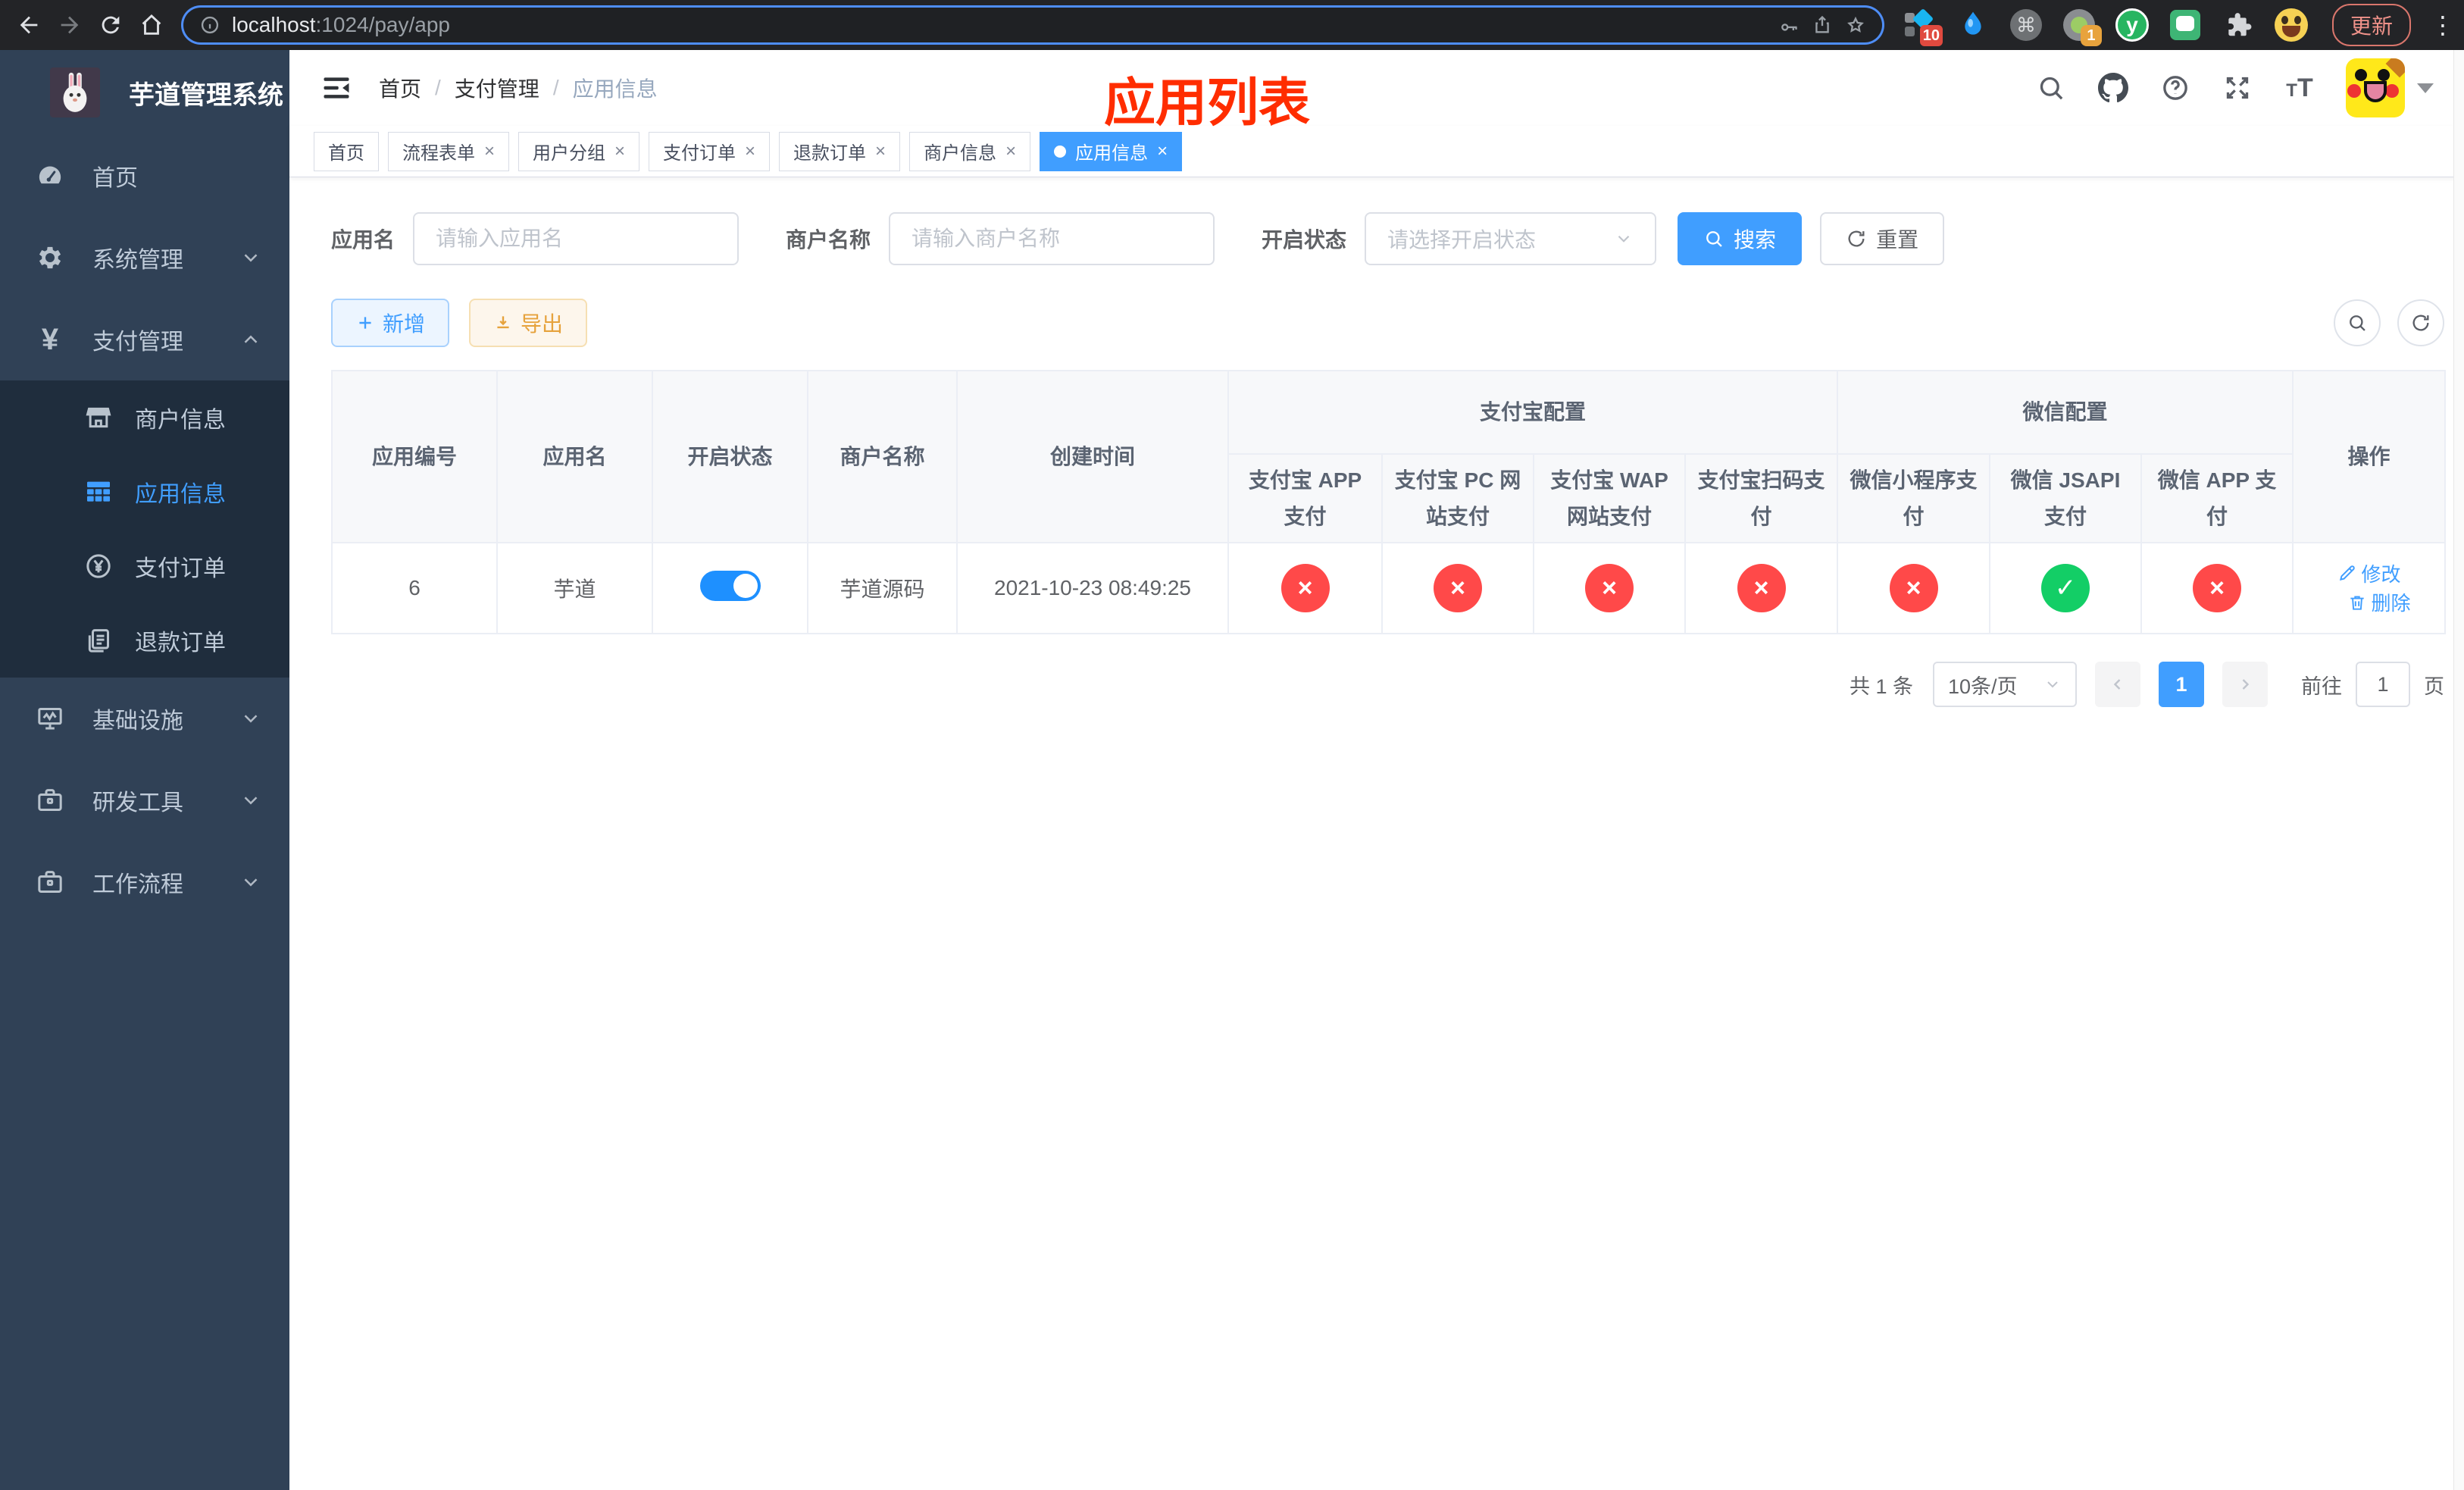 The width and height of the screenshot is (2464, 1490). What do you see at coordinates (882, 588) in the screenshot?
I see `cell-merchant: 芋道源码` at bounding box center [882, 588].